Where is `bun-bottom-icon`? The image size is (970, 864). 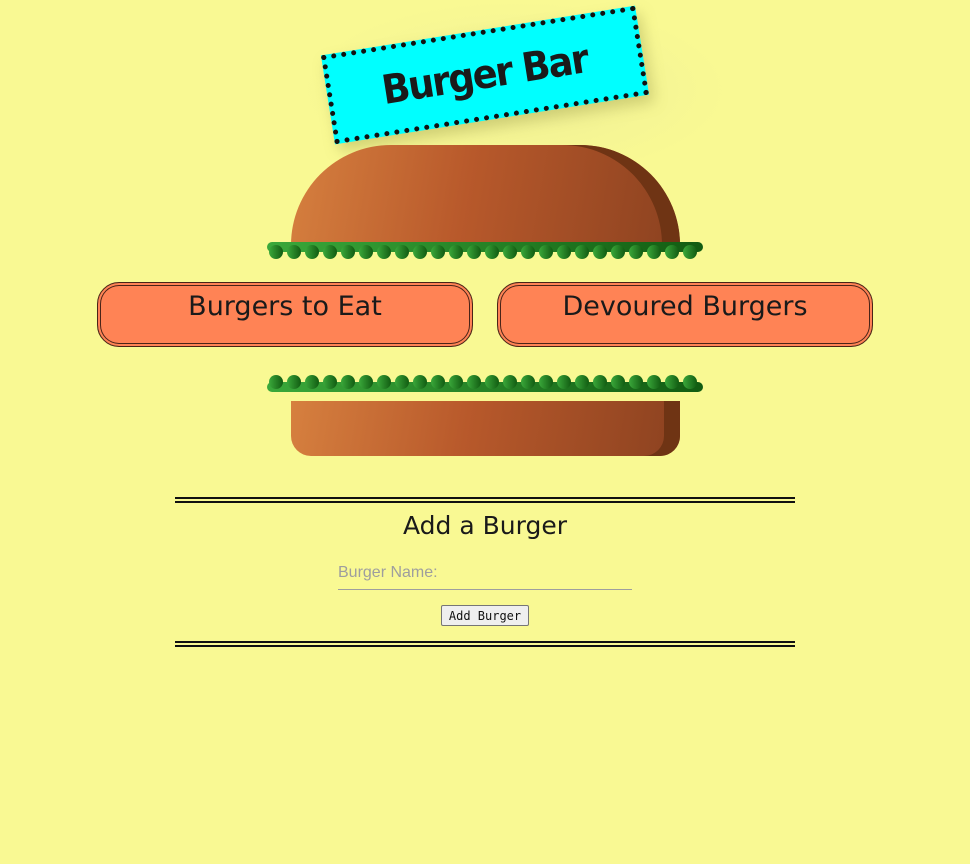 bun-bottom-icon is located at coordinates (485, 428).